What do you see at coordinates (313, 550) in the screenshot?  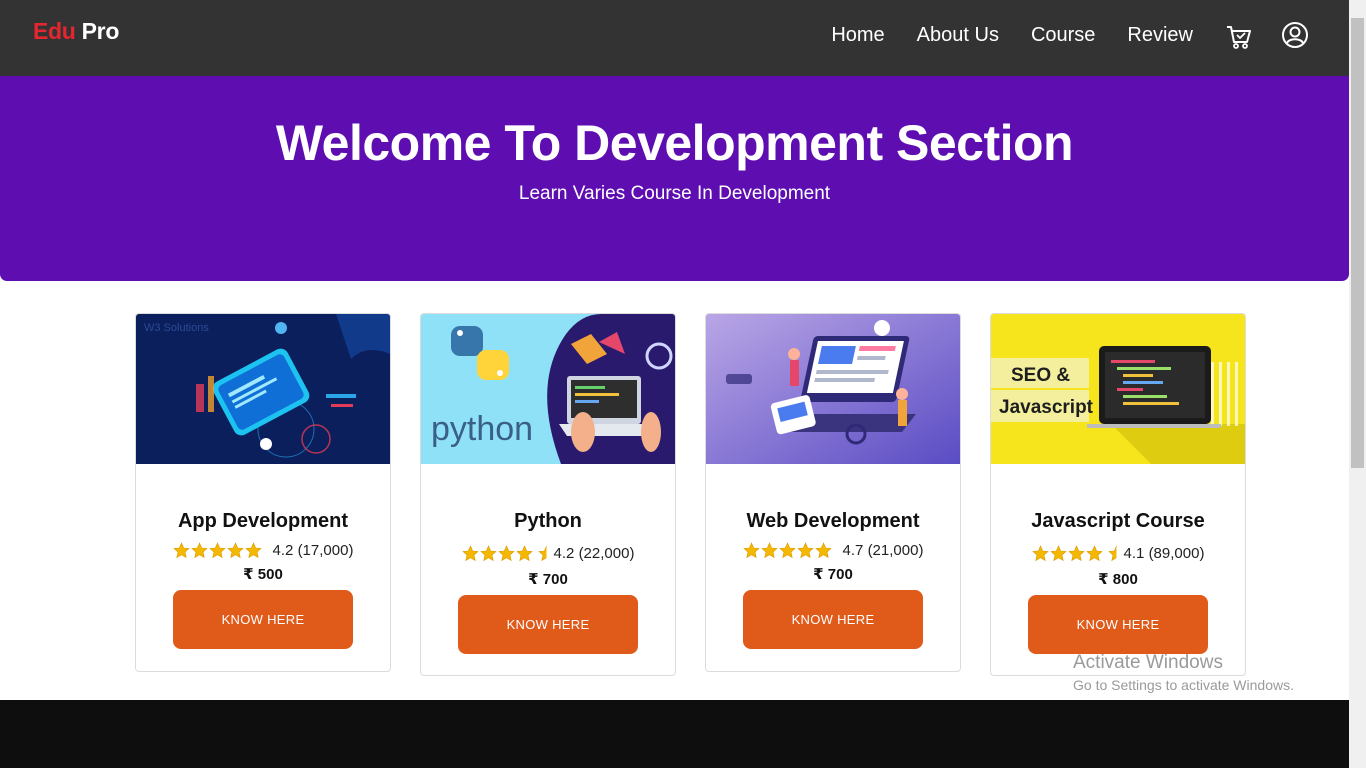 I see `rating-text: 4.2 (17,000)` at bounding box center [313, 550].